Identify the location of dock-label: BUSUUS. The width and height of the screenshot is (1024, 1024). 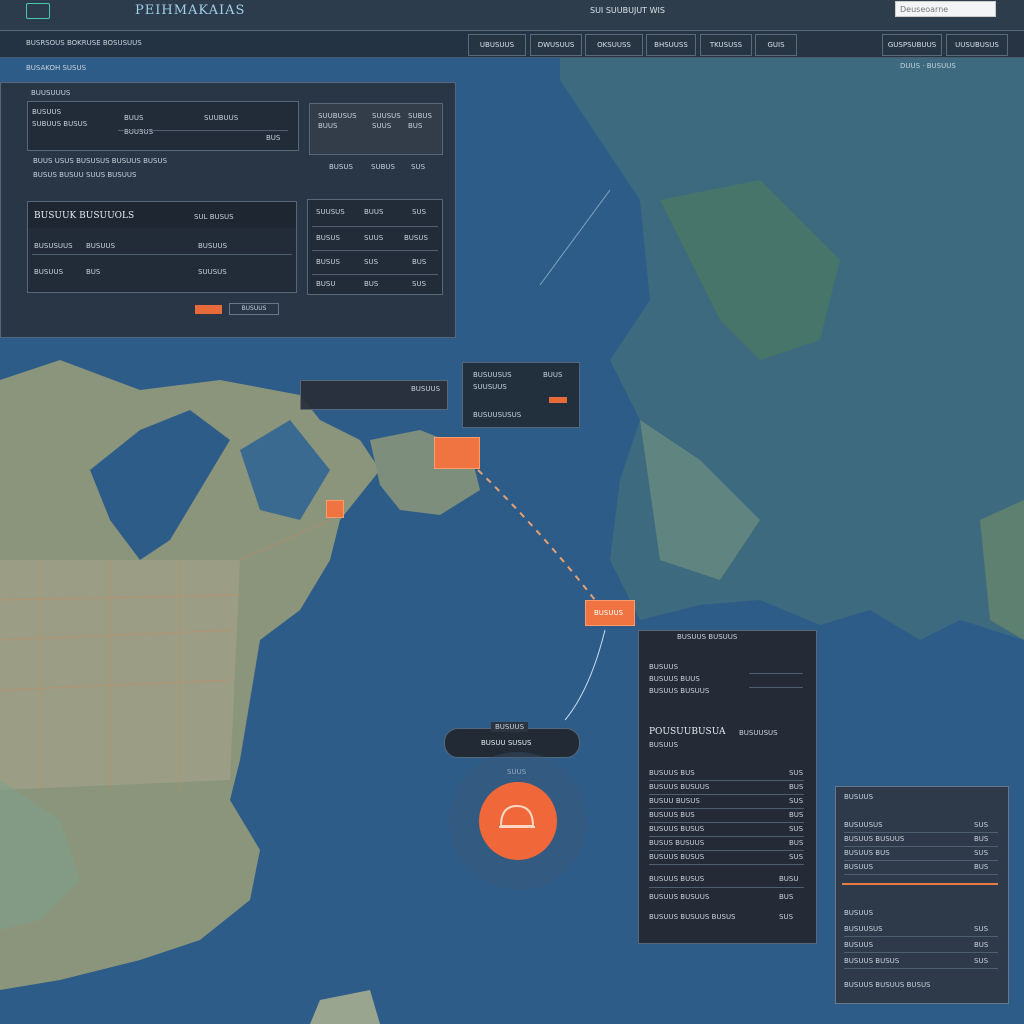
(510, 727).